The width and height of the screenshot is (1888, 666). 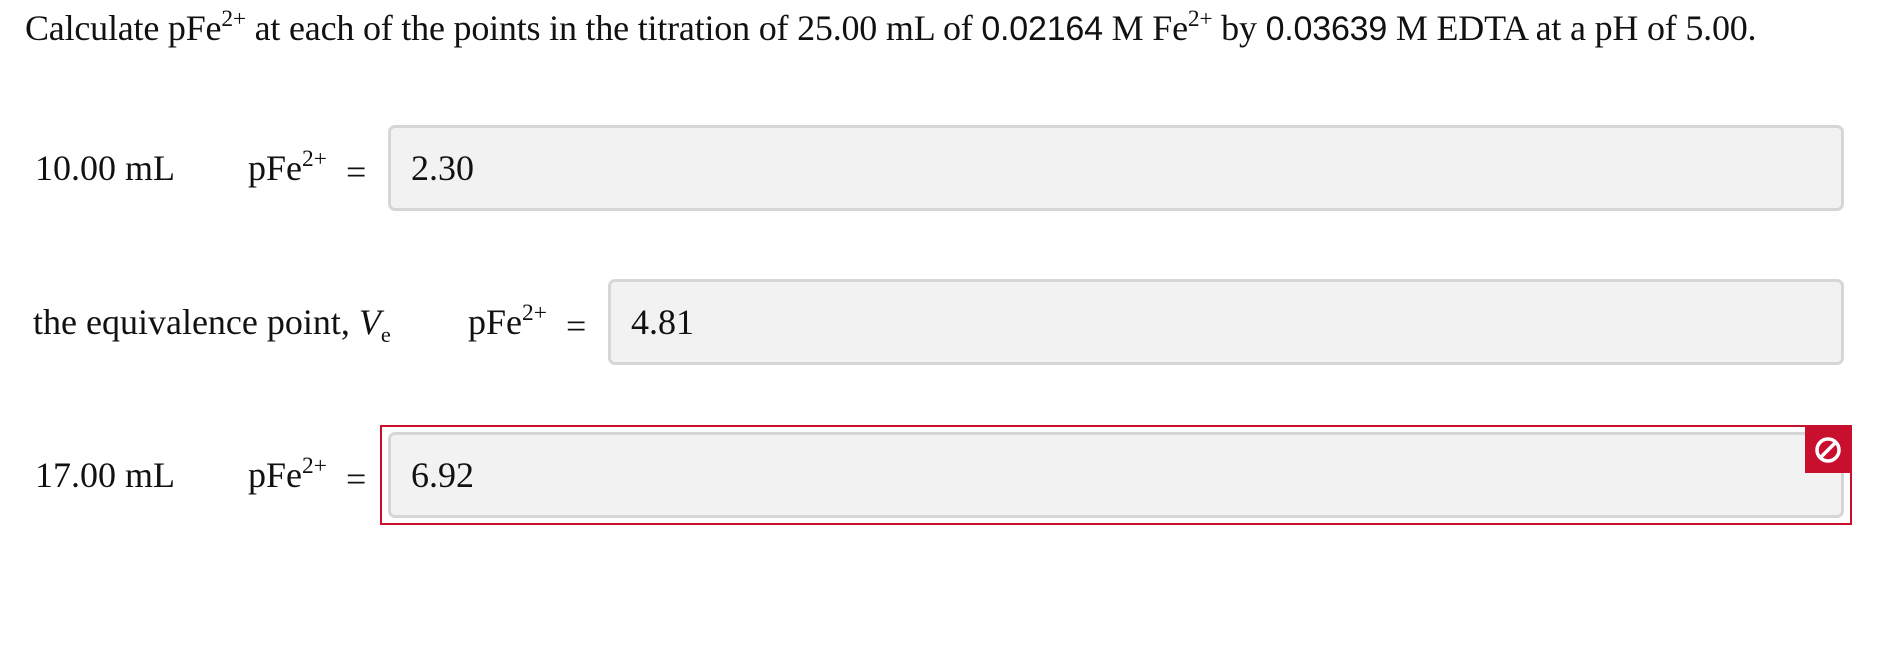 What do you see at coordinates (1042, 29) in the screenshot?
I see `question-conc1: 0.02164` at bounding box center [1042, 29].